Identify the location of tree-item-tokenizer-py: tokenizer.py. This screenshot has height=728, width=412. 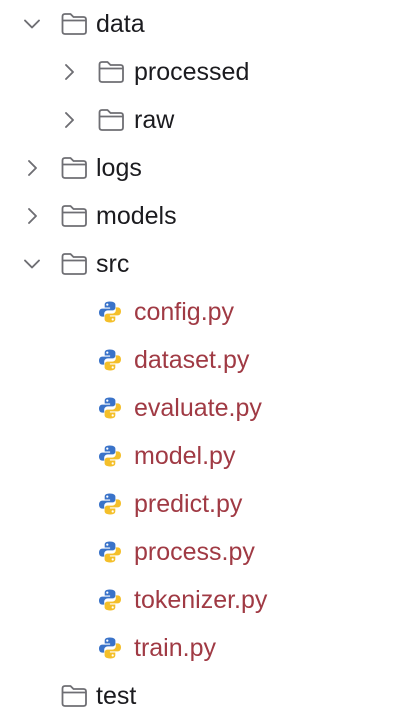
(206, 600).